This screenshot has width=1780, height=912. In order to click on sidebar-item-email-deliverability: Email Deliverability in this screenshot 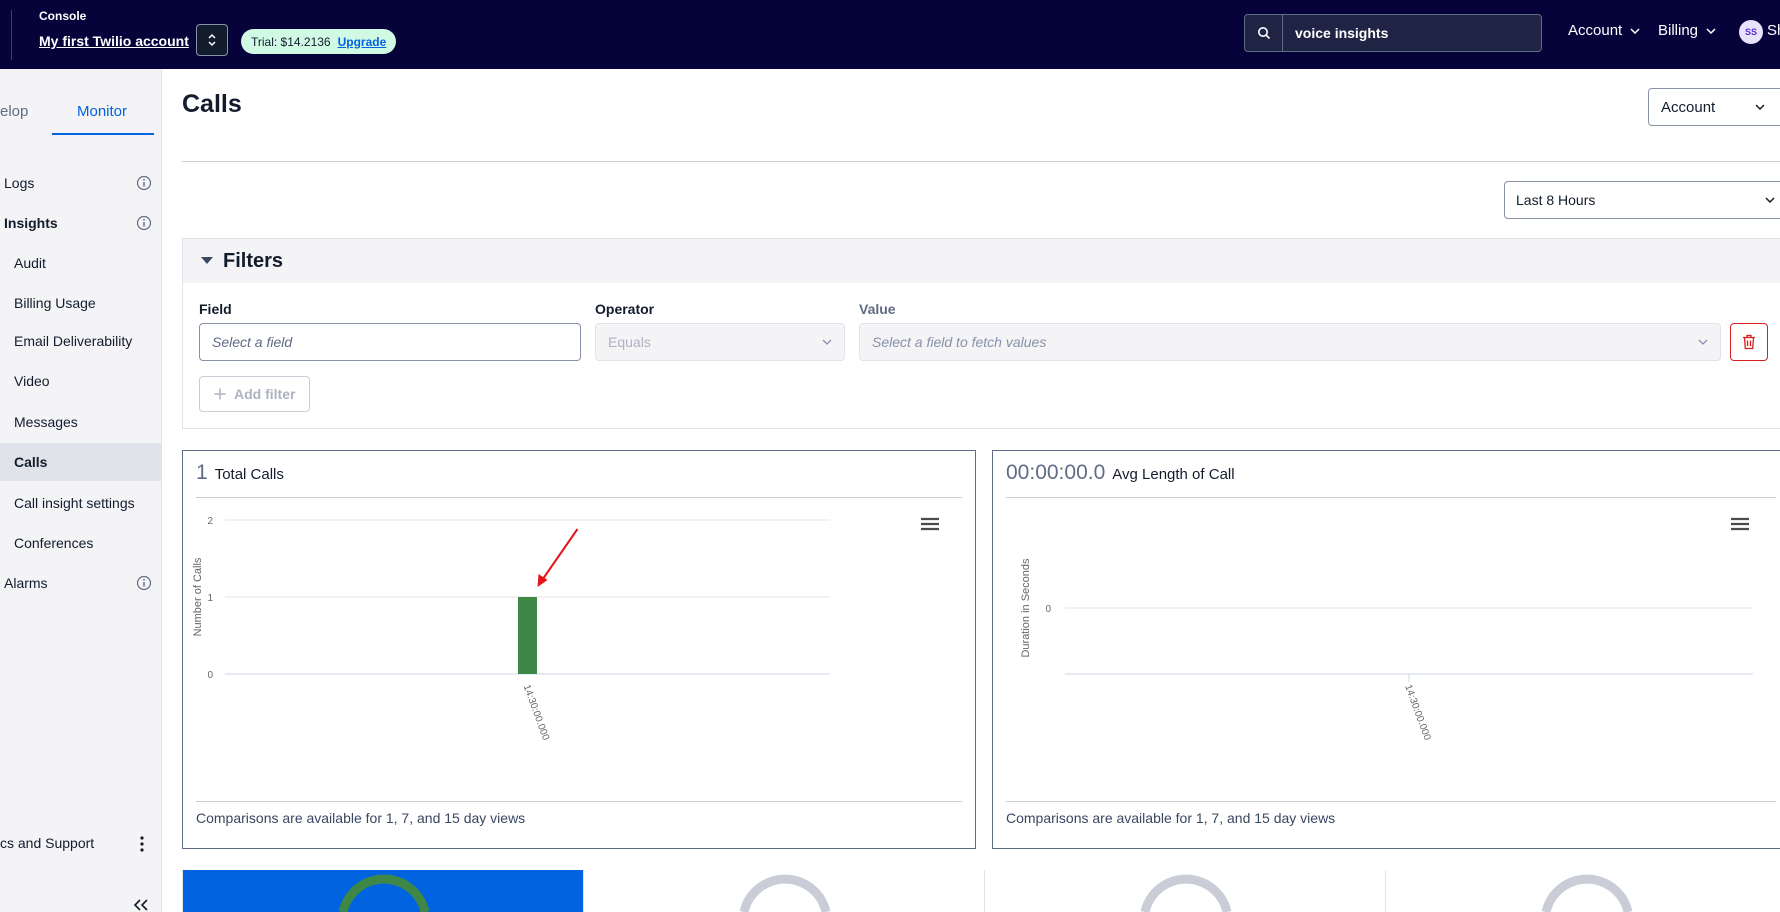, I will do `click(81, 341)`.